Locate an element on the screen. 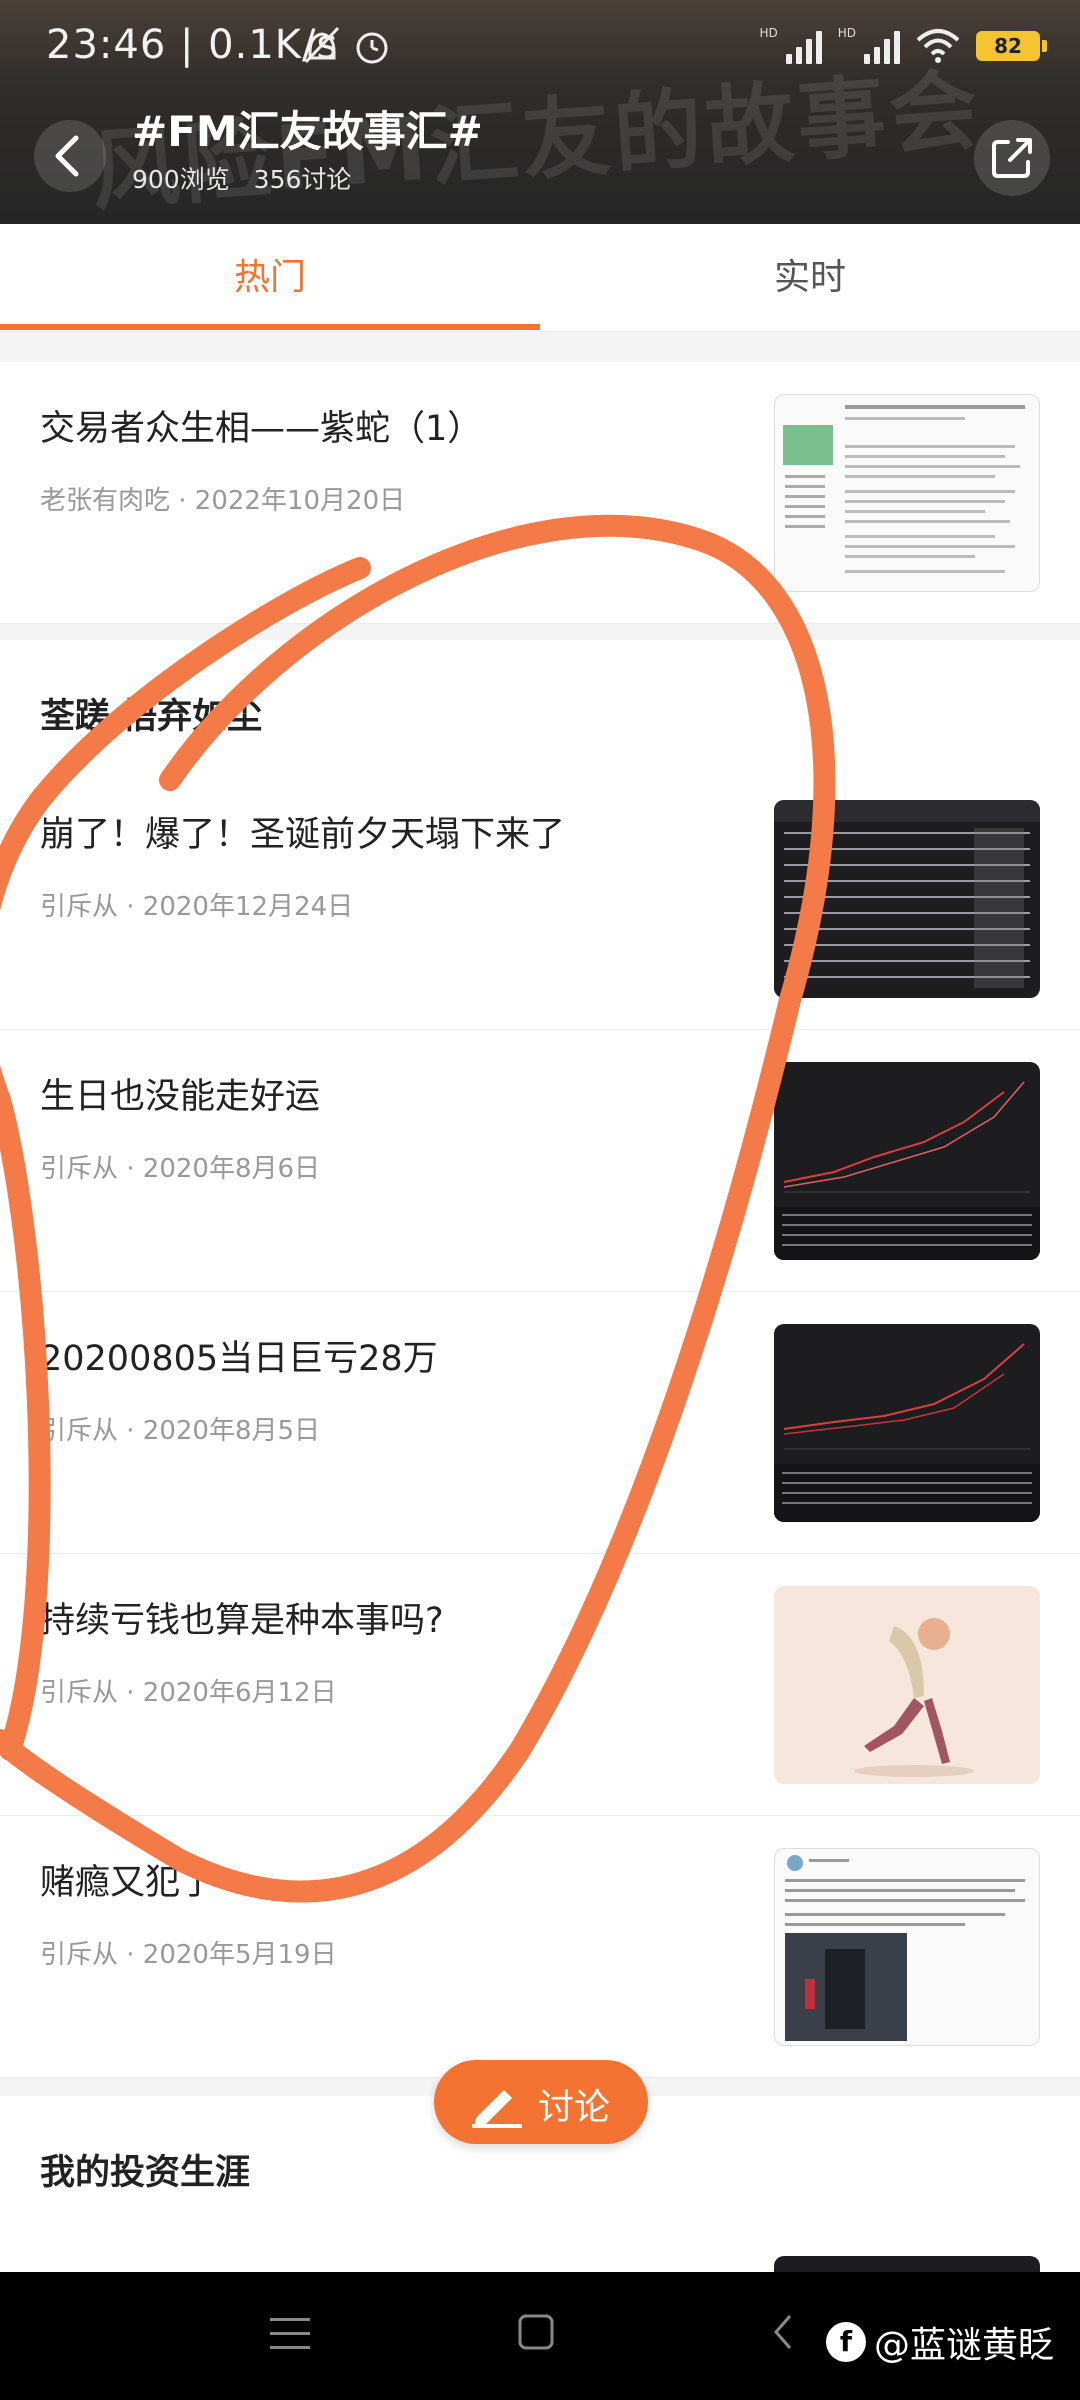  signal-icon is located at coordinates (803, 46).